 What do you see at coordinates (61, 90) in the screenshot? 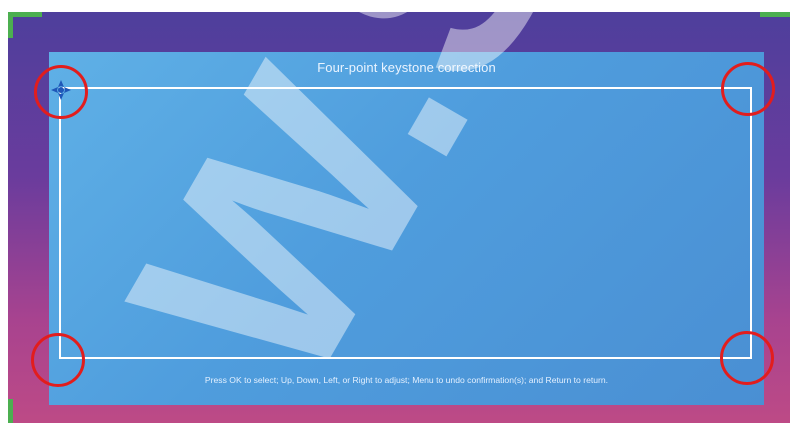
I see `crosshair-arrows-icon` at bounding box center [61, 90].